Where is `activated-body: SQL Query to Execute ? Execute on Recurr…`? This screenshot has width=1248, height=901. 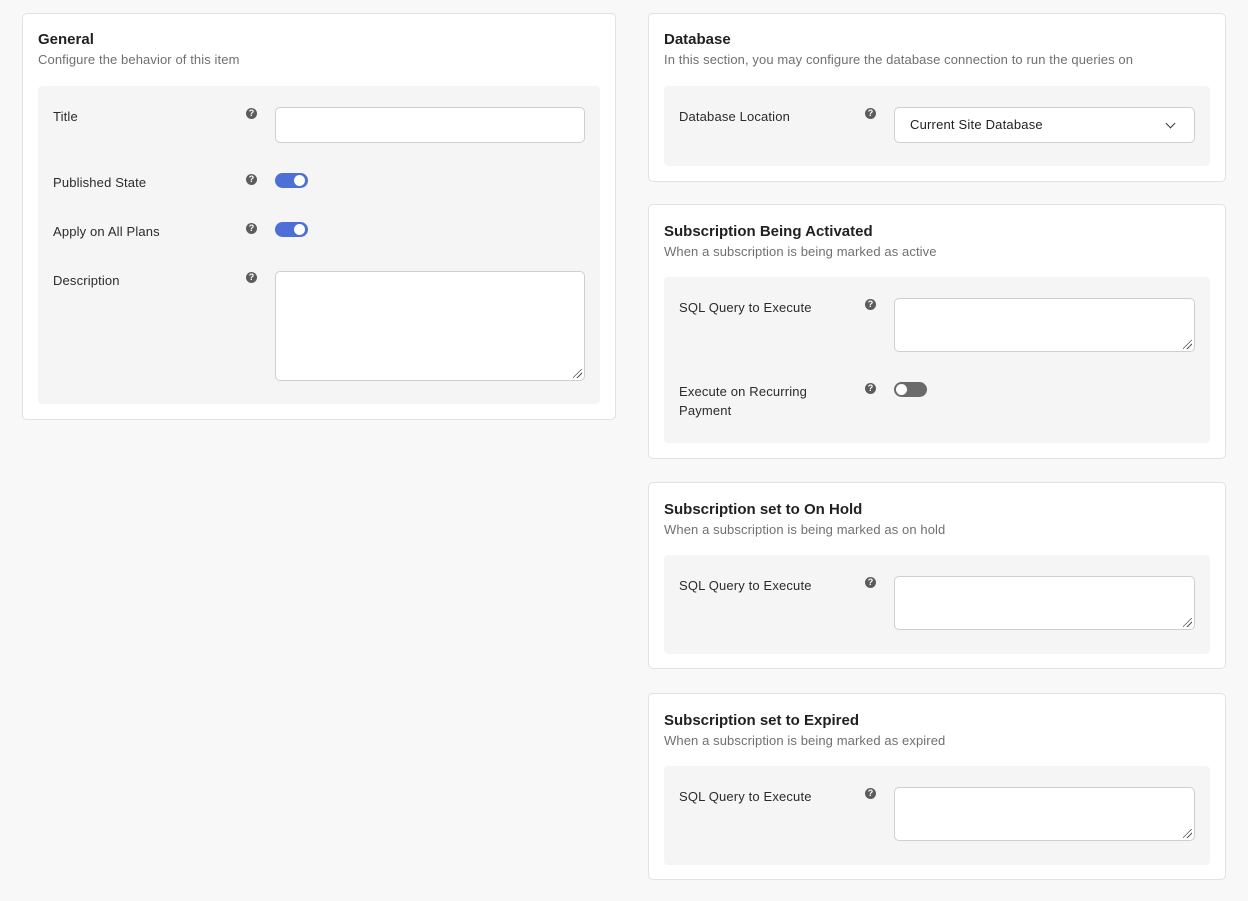 activated-body: SQL Query to Execute ? Execute on Recurr… is located at coordinates (937, 360).